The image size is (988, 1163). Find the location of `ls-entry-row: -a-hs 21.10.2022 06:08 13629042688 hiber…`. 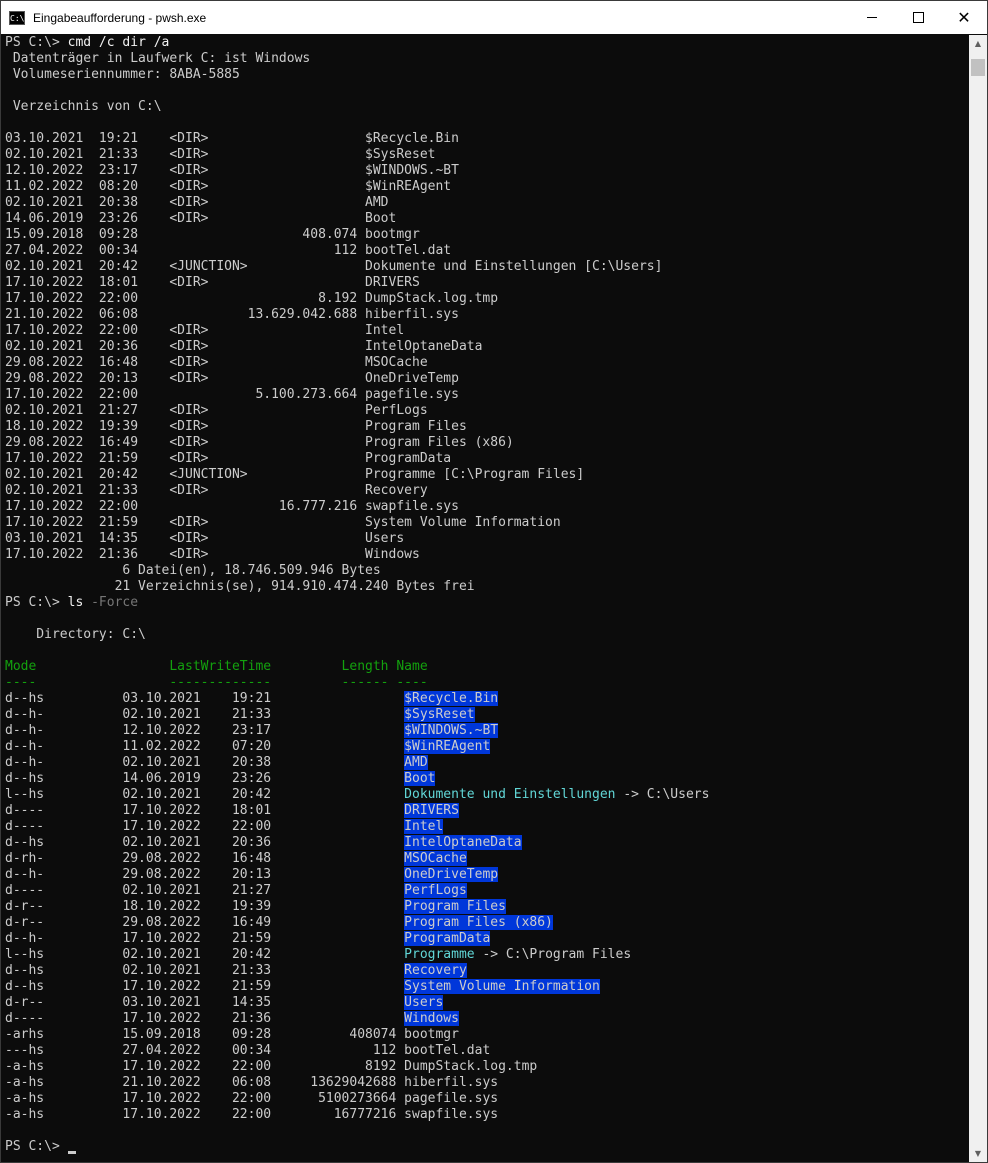

ls-entry-row: -a-hs 21.10.2022 06:08 13629042688 hiber… is located at coordinates (484, 1083).